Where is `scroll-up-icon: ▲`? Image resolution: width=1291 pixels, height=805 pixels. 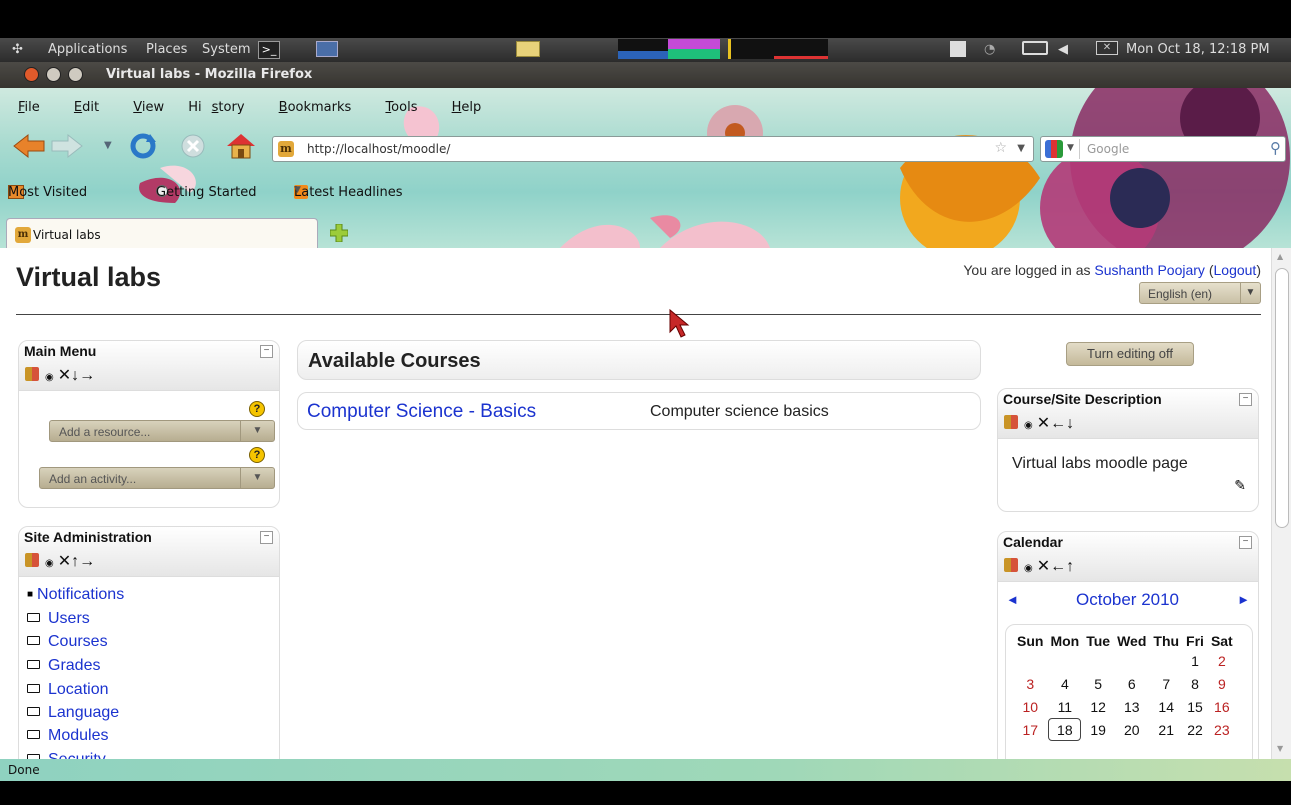
scroll-up-icon: ▲ is located at coordinates (1280, 256).